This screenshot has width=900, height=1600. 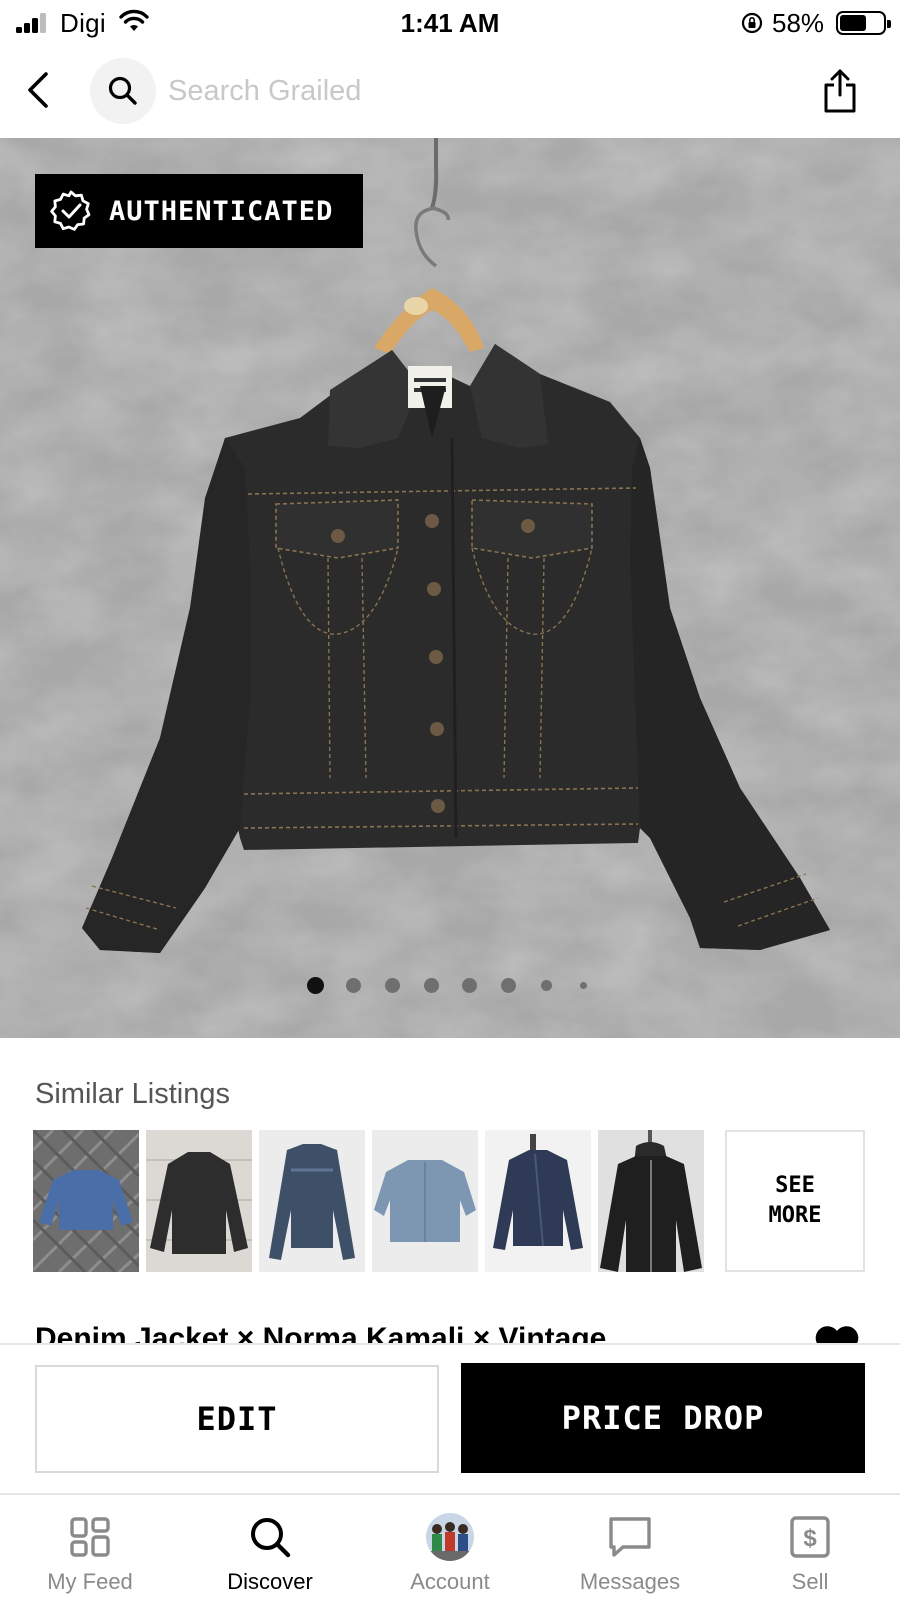 I want to click on see-more-button: SEE MORE, so click(x=795, y=1201).